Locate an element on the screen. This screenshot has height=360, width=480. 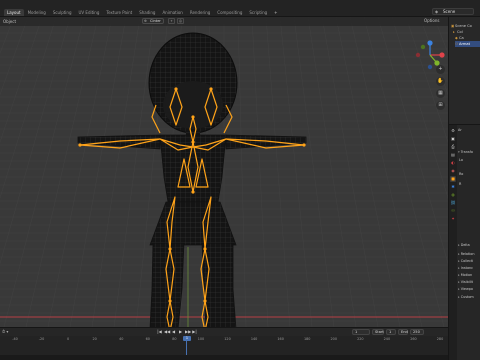
properties-panel-row: ▸Motion is located at coordinates (469, 275).